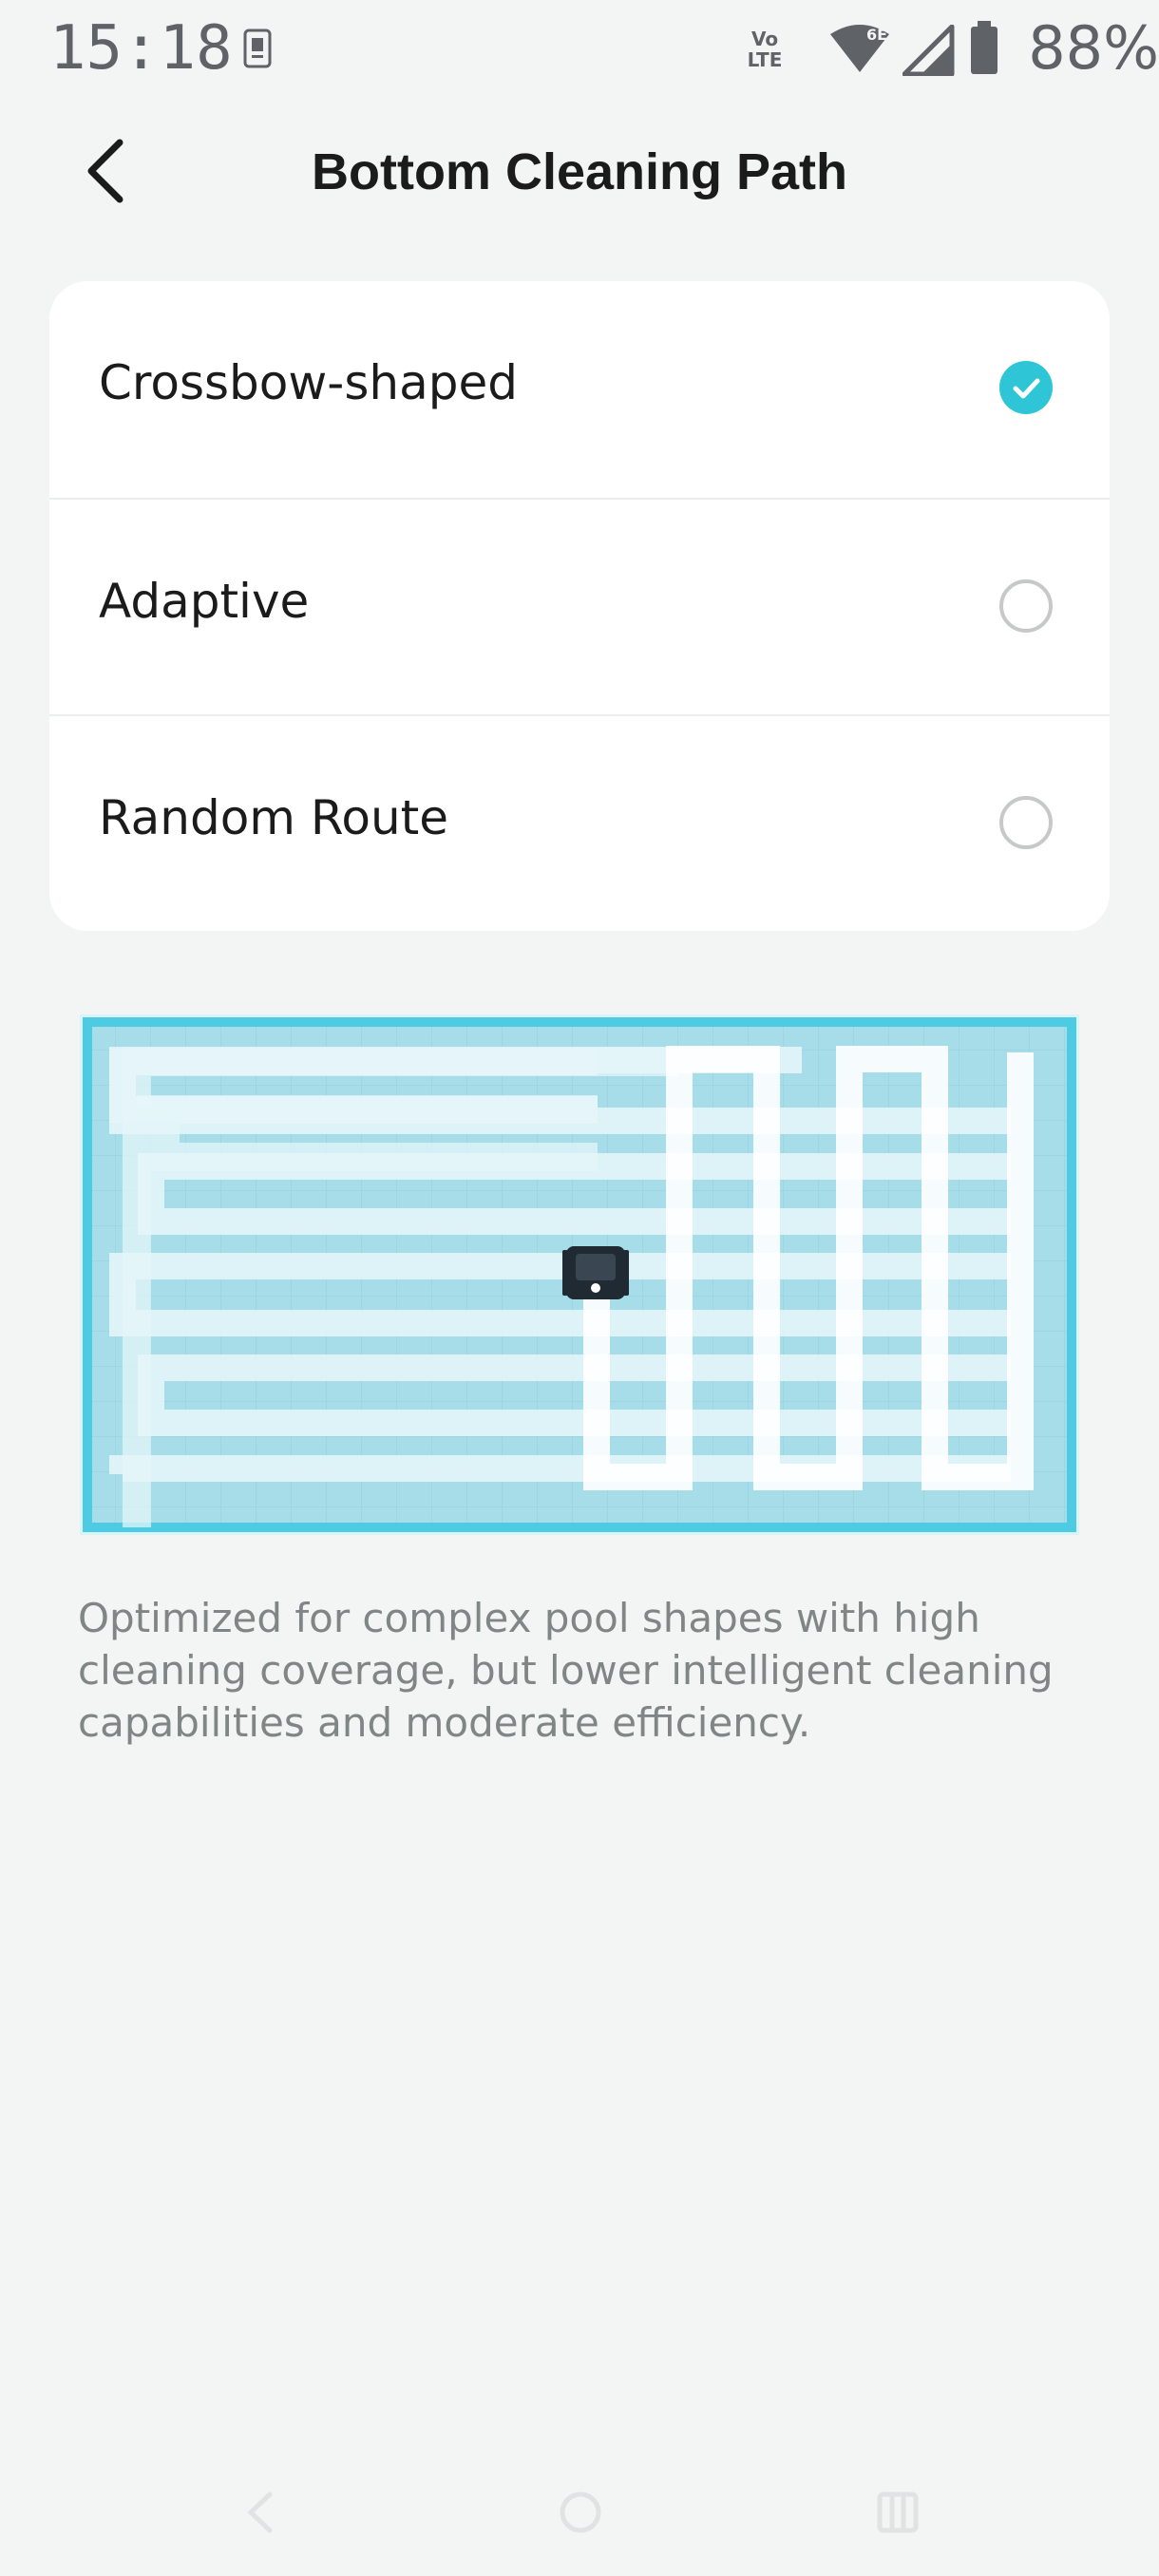 The image size is (1159, 2576). What do you see at coordinates (876, 35) in the screenshot?
I see `wifi-badge: 6E` at bounding box center [876, 35].